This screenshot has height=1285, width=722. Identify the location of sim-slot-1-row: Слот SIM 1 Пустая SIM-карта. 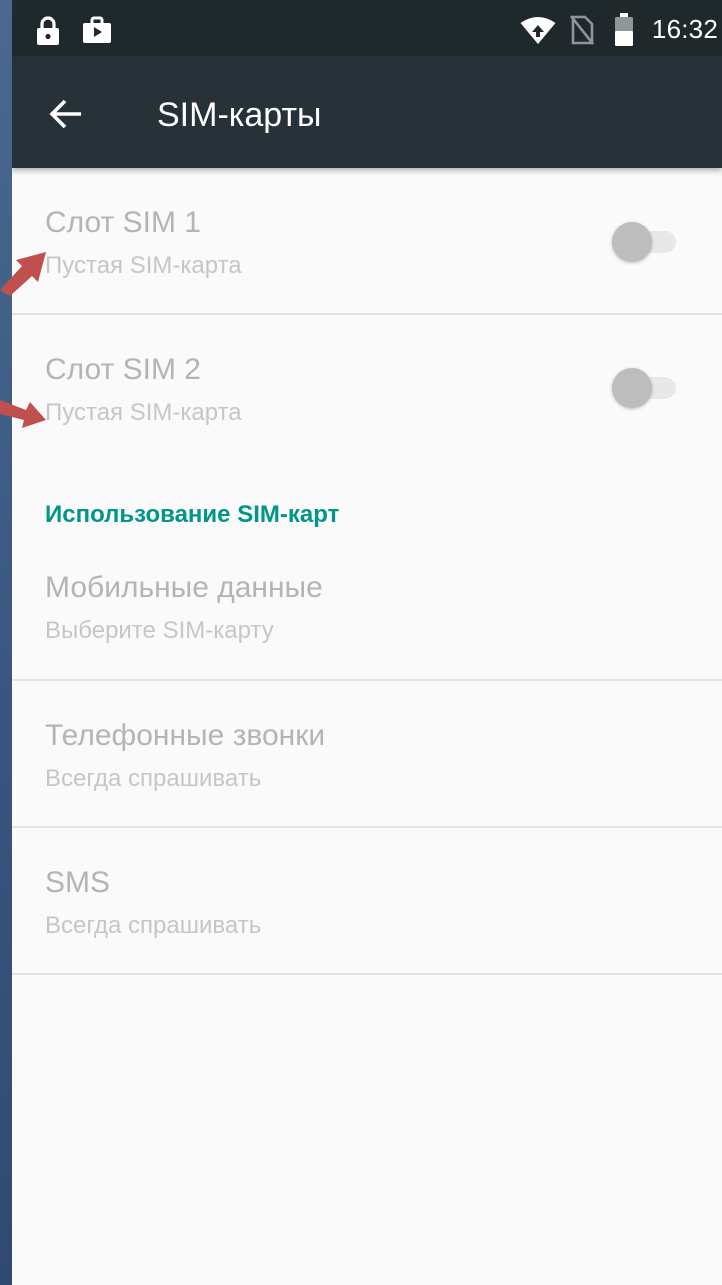
(367, 241).